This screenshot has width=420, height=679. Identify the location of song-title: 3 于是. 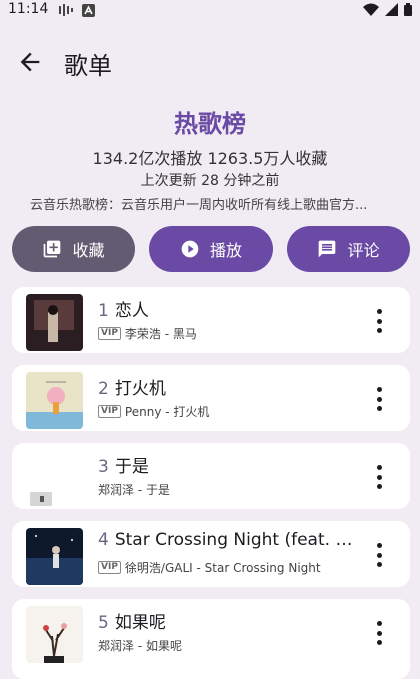
(228, 464).